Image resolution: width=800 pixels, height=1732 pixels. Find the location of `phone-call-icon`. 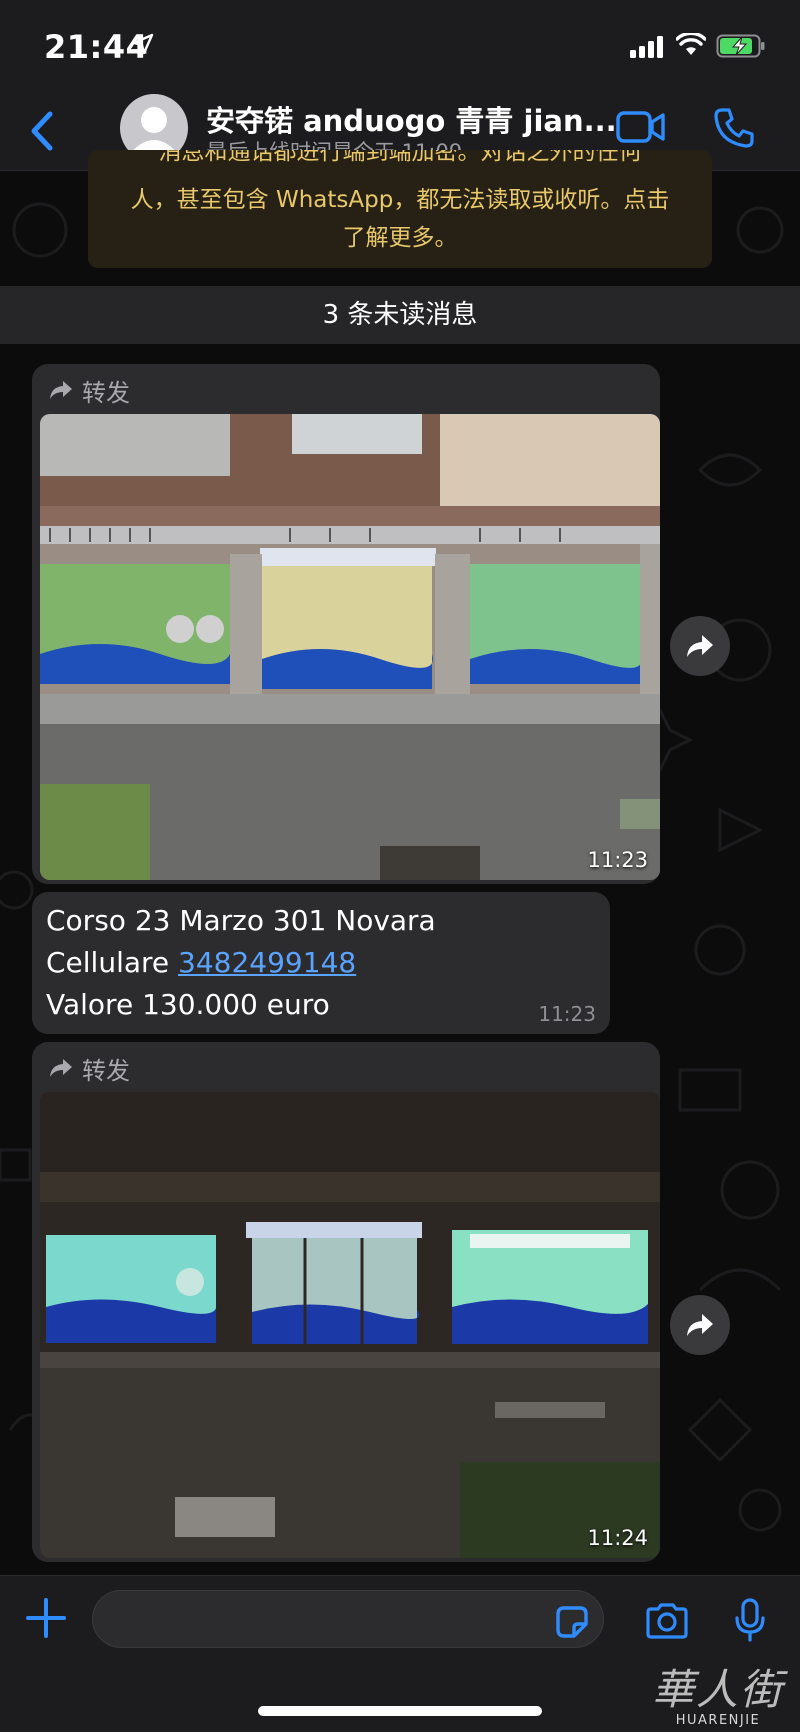

phone-call-icon is located at coordinates (734, 128).